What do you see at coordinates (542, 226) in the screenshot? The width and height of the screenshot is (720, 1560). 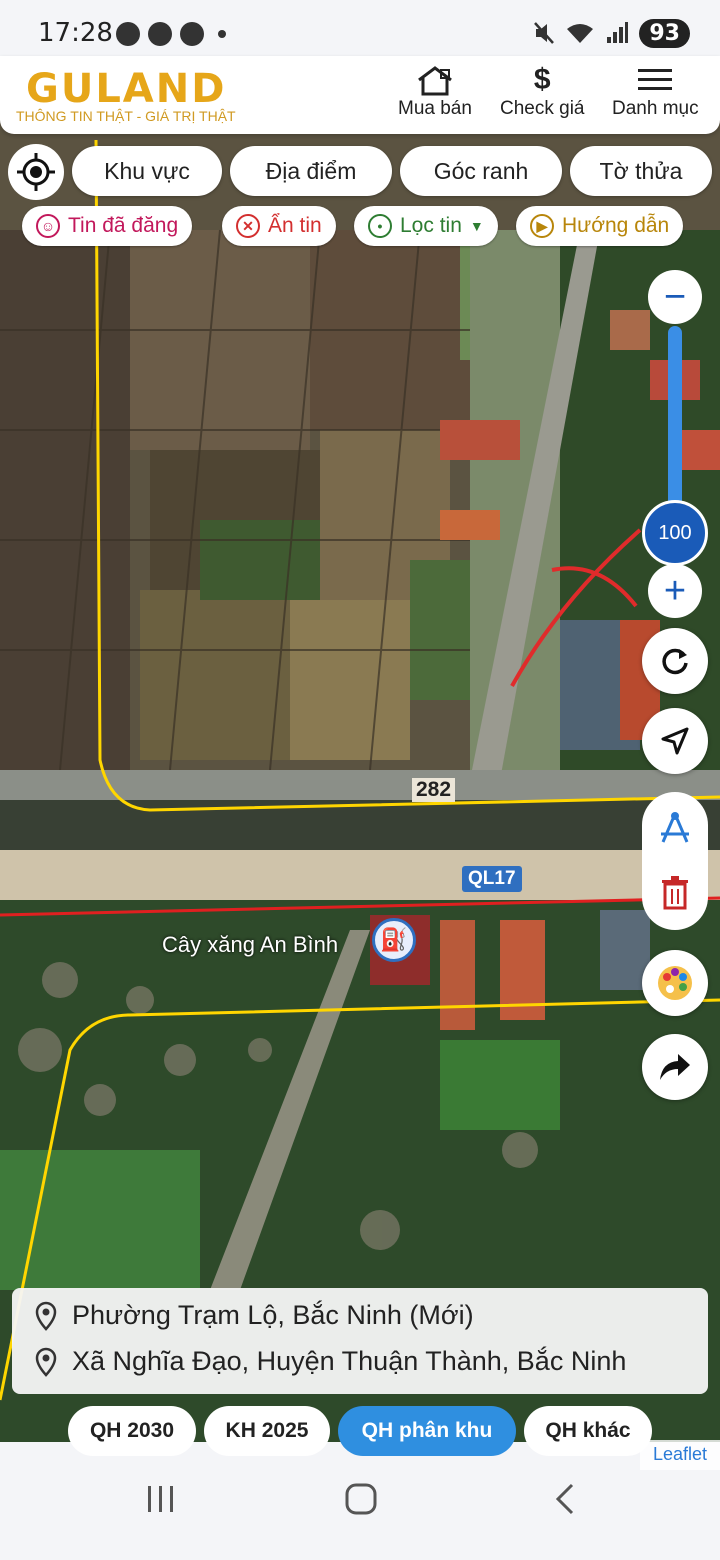 I see `play-icon: ▶` at bounding box center [542, 226].